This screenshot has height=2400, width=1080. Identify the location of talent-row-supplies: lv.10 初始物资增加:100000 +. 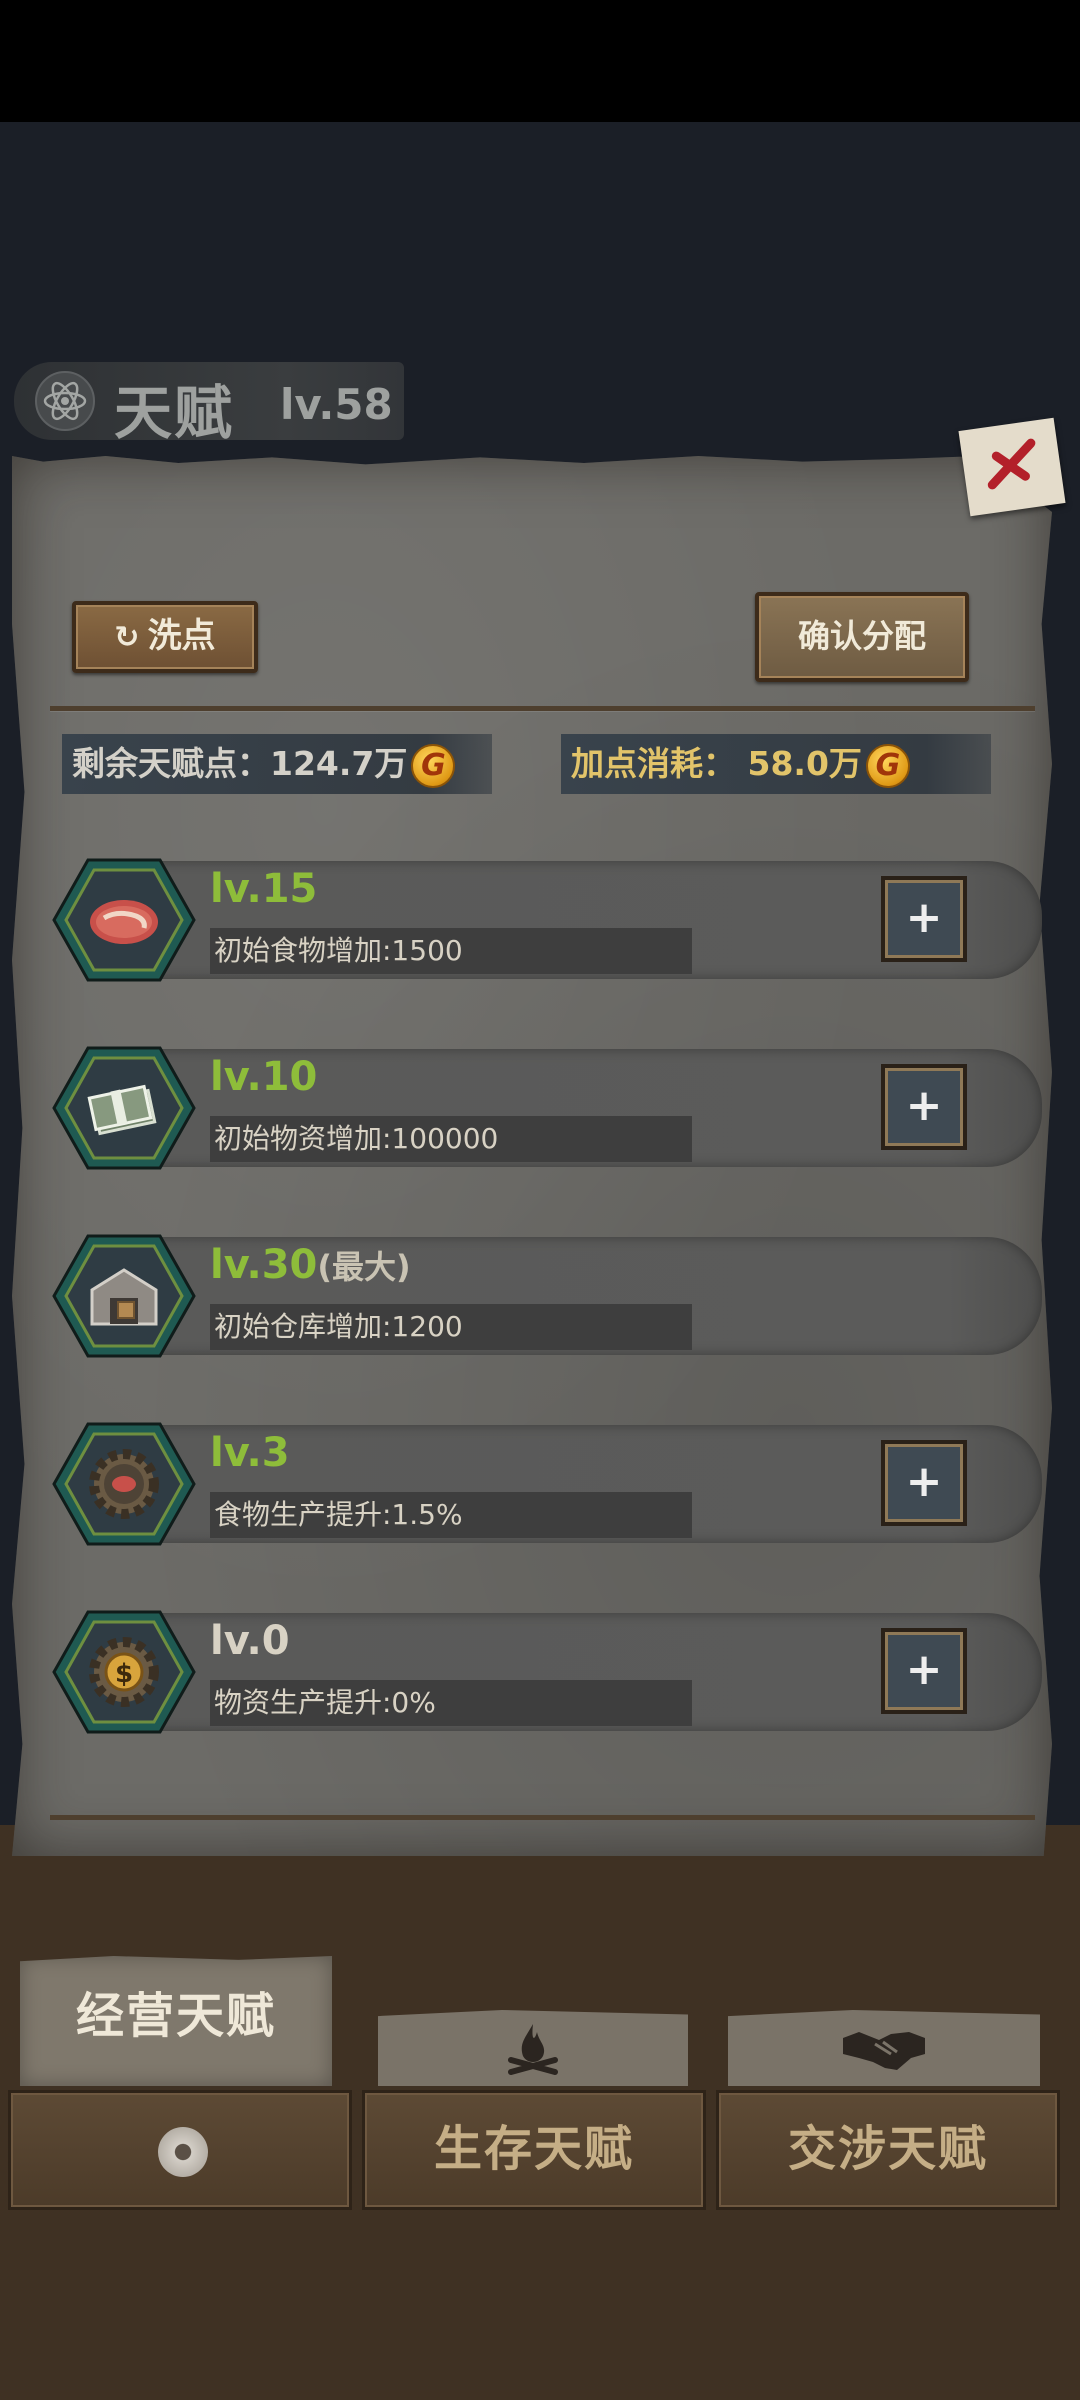
(547, 1108).